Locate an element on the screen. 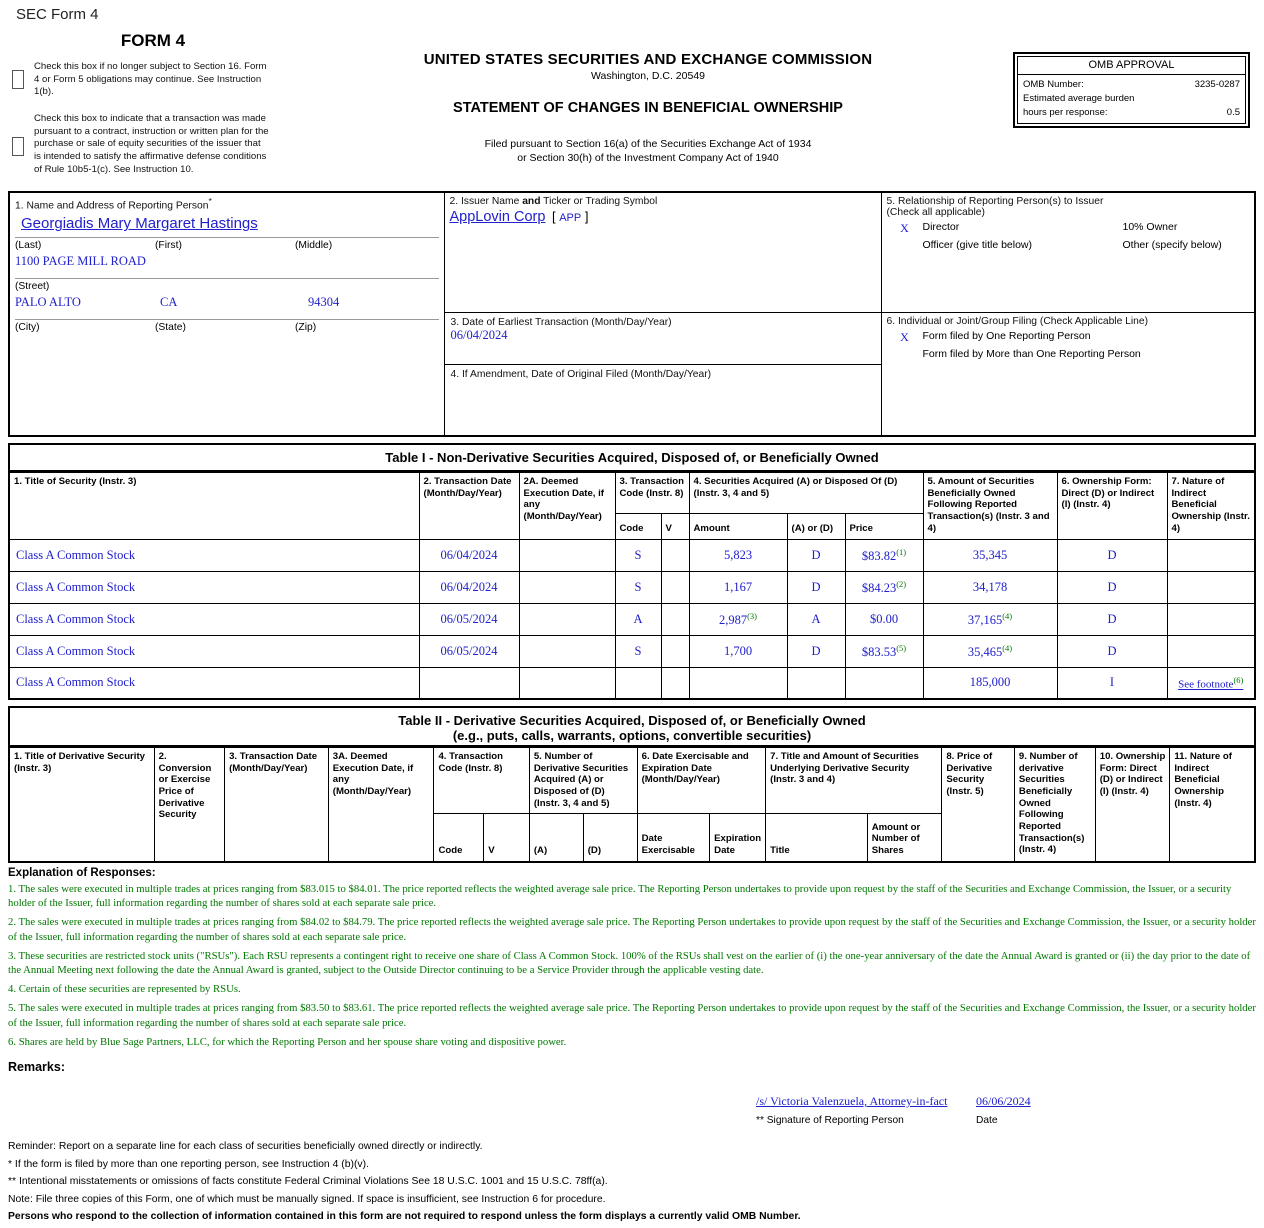  signature-caption: ** Signature of Reporting Person is located at coordinates (830, 1121).